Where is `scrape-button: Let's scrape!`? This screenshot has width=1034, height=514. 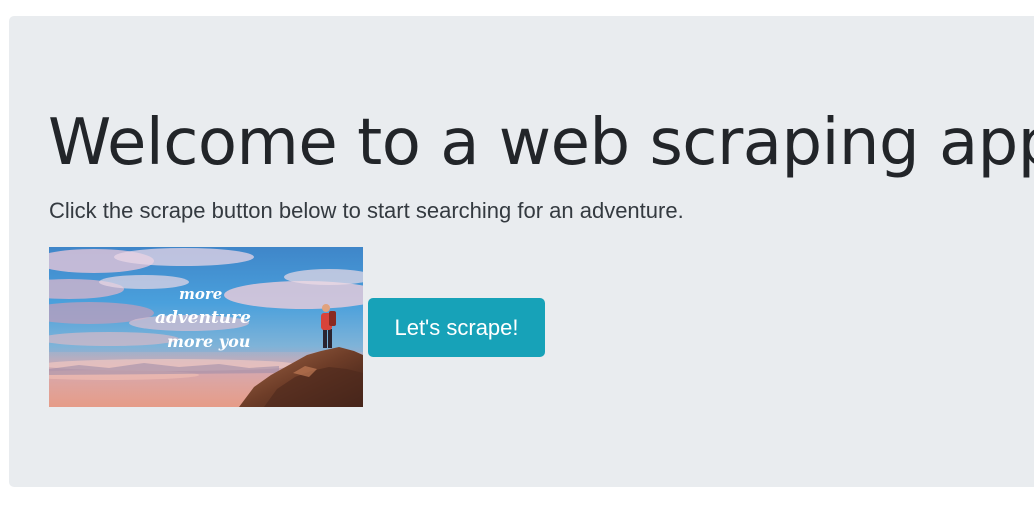
scrape-button: Let's scrape! is located at coordinates (456, 327).